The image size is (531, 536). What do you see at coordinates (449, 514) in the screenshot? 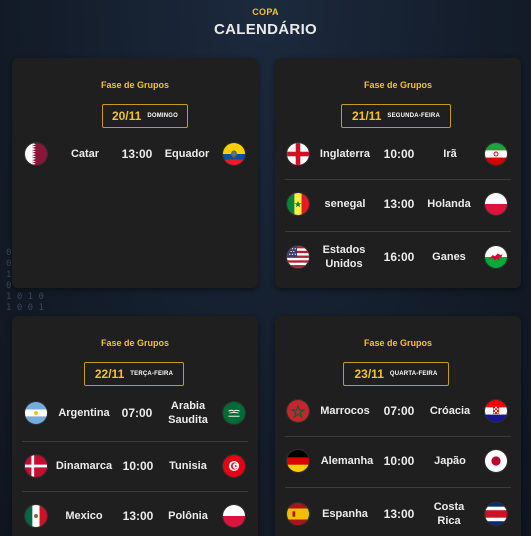
I see `away-team-name: Costa Rica` at bounding box center [449, 514].